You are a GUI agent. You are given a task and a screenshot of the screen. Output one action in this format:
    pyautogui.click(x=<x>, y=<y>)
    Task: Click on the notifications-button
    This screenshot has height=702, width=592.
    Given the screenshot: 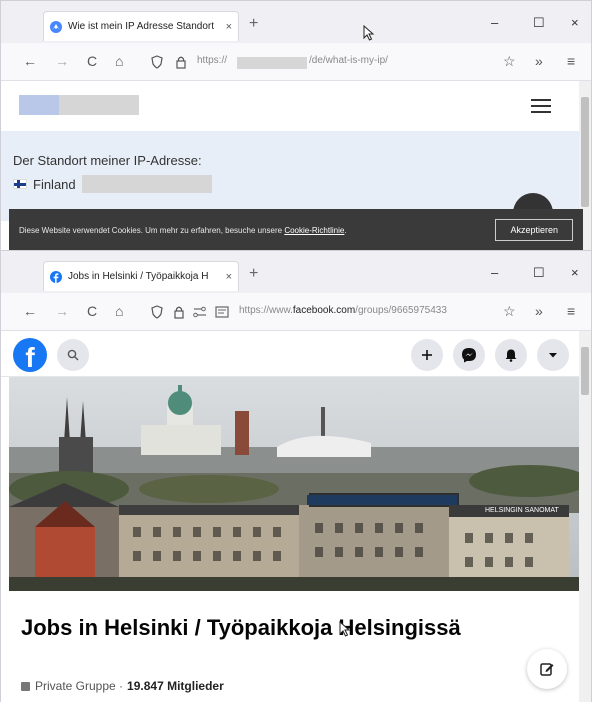 What is the action you would take?
    pyautogui.click(x=511, y=355)
    